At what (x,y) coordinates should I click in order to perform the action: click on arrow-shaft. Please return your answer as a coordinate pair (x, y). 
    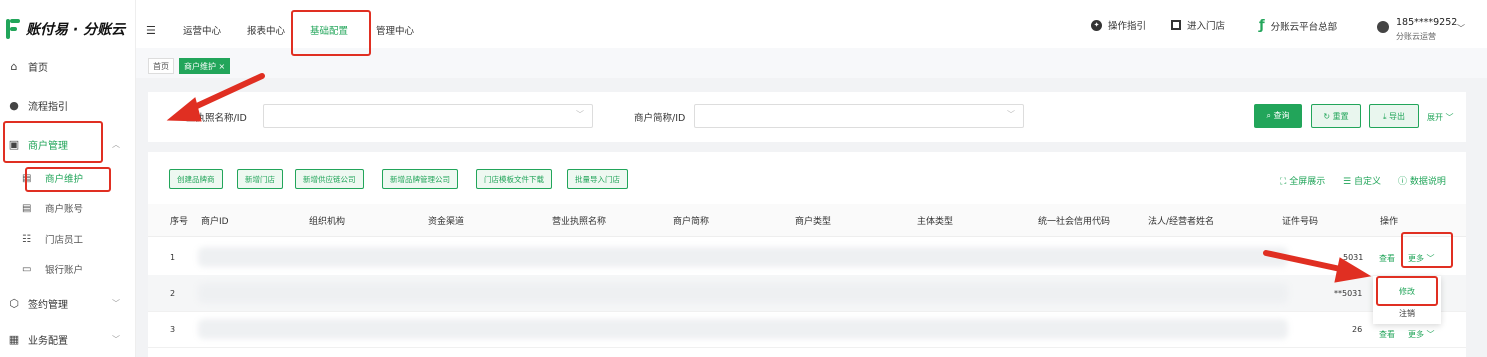
    Looking at the image, I should click on (1305, 261).